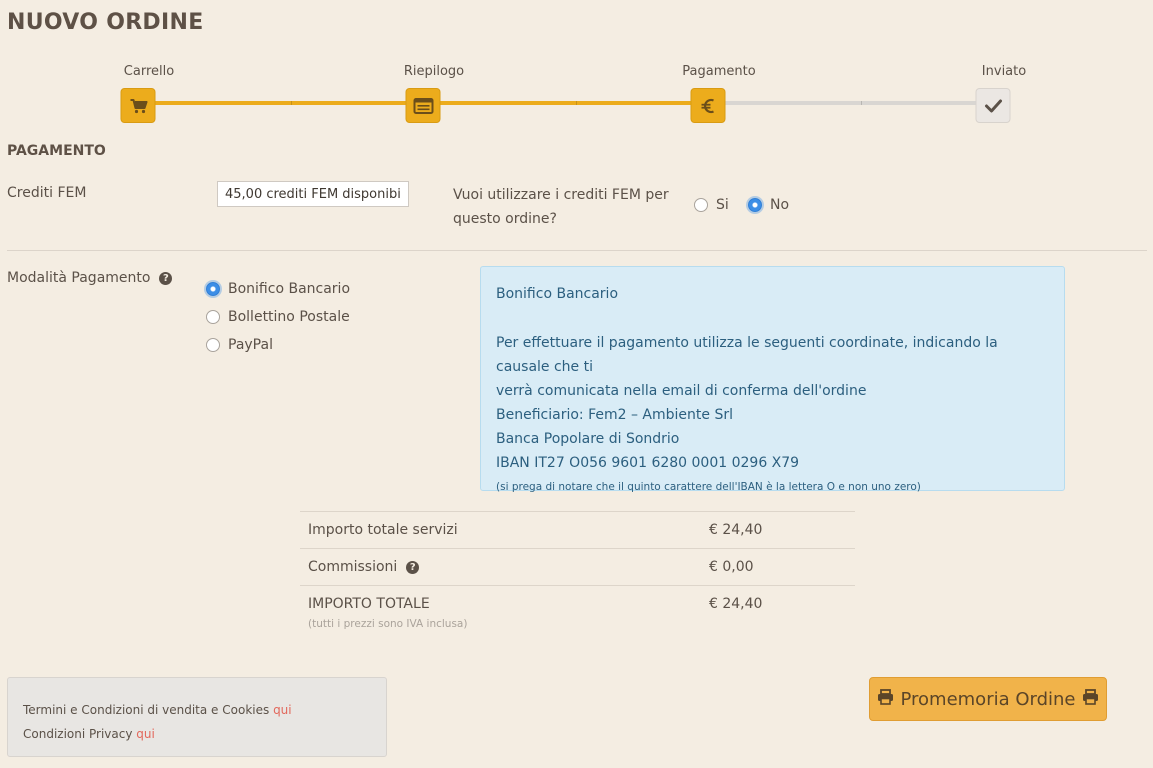 The image size is (1153, 768). What do you see at coordinates (56, 151) in the screenshot?
I see `section-title: PAGAMENTO` at bounding box center [56, 151].